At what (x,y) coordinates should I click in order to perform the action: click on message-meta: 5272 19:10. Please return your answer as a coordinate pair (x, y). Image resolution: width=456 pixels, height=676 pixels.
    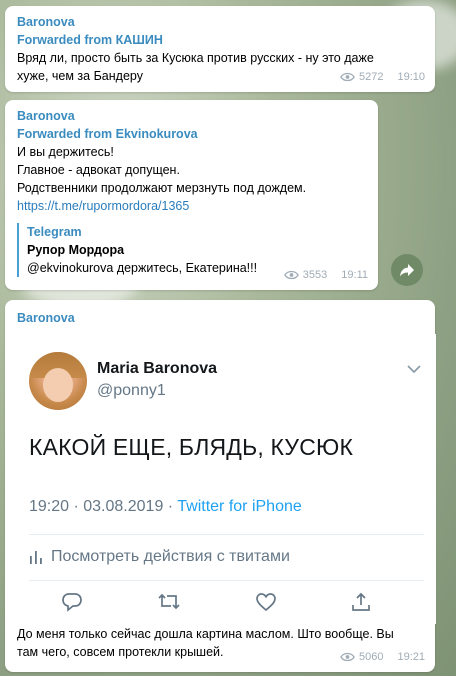
    Looking at the image, I should click on (382, 77).